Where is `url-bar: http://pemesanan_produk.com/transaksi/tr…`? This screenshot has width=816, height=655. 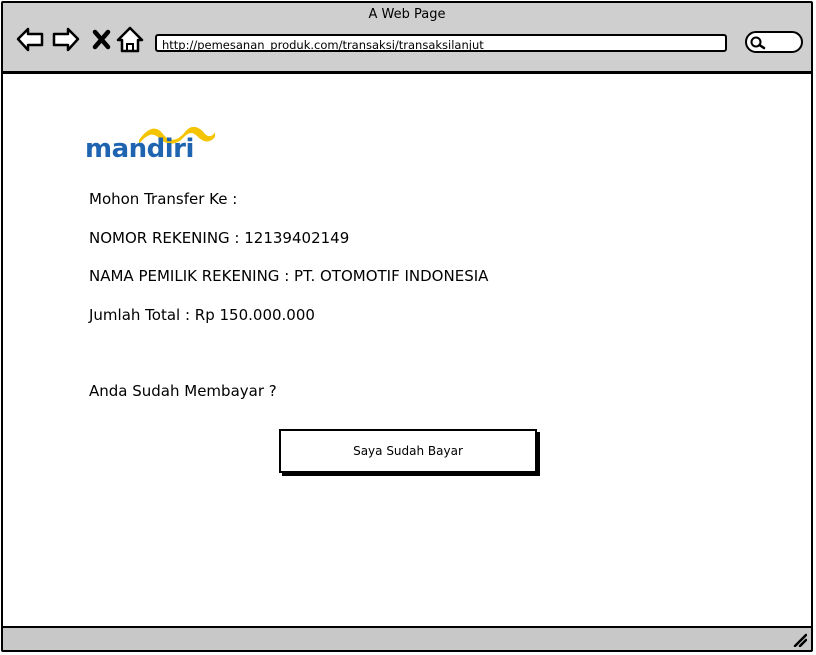 url-bar: http://pemesanan_produk.com/transaksi/tr… is located at coordinates (441, 43).